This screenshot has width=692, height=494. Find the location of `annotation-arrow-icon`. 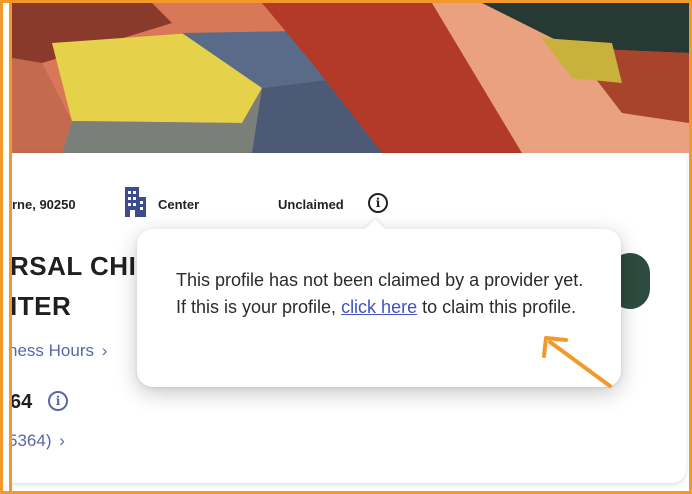

annotation-arrow-icon is located at coordinates (578, 362).